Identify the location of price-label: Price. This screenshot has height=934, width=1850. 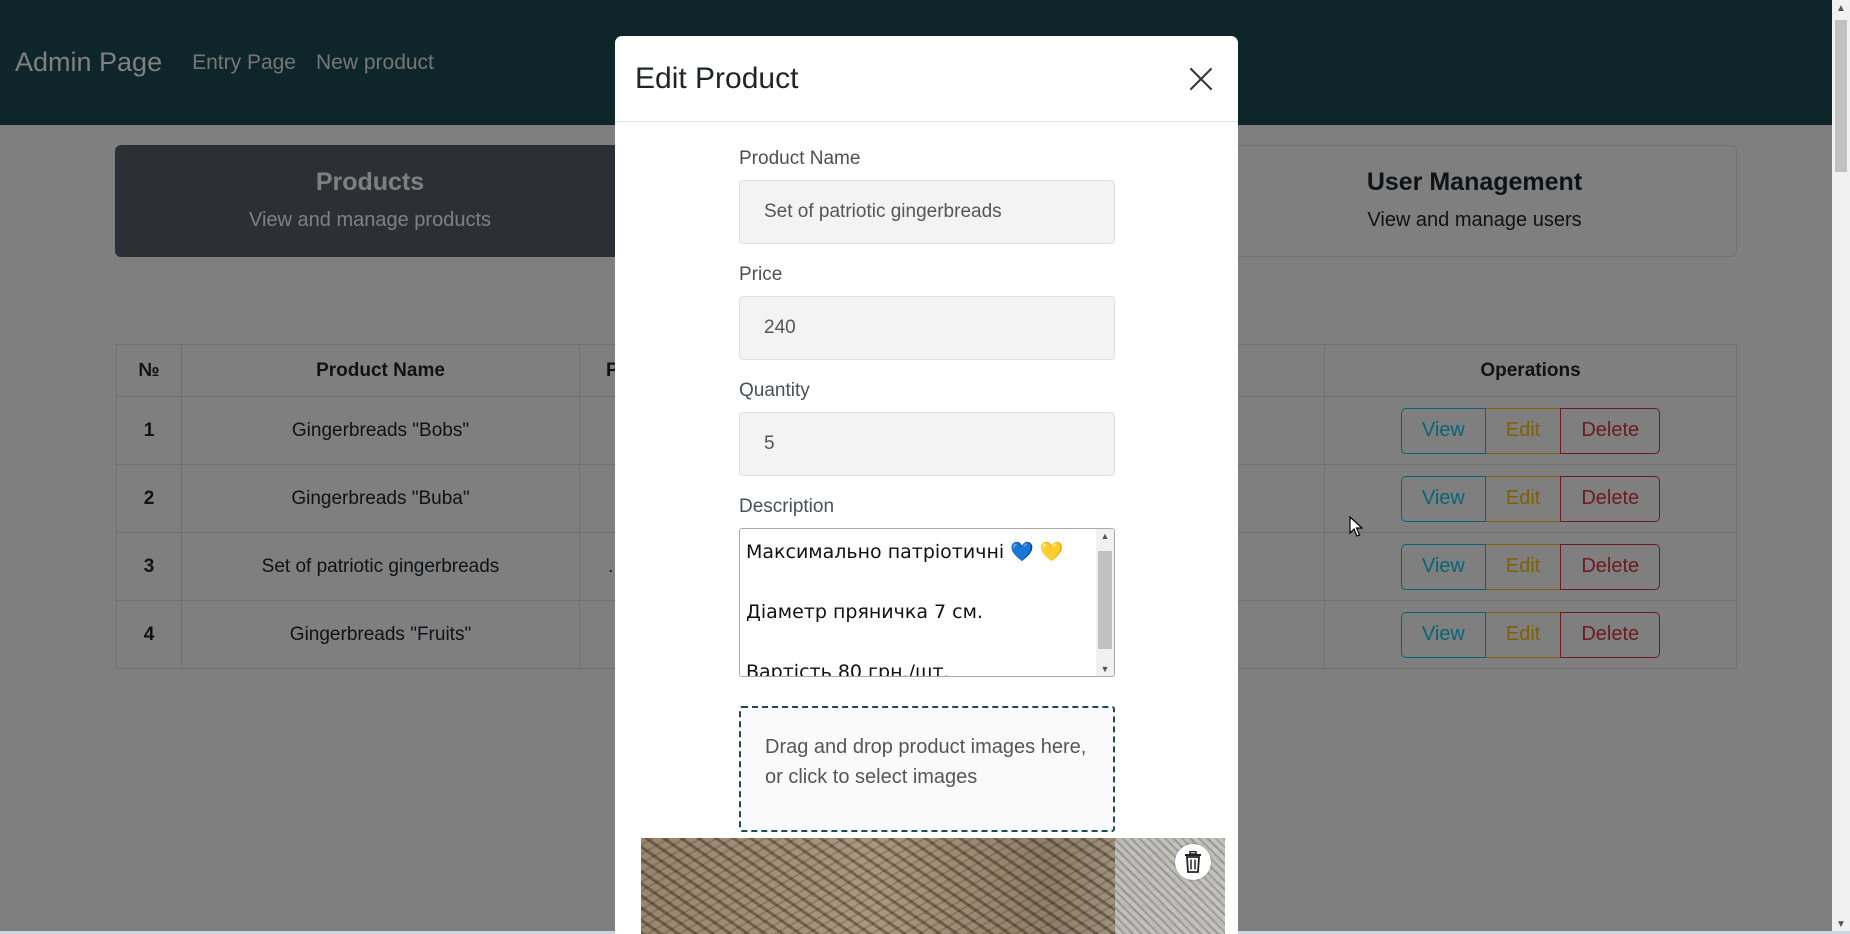
(761, 274).